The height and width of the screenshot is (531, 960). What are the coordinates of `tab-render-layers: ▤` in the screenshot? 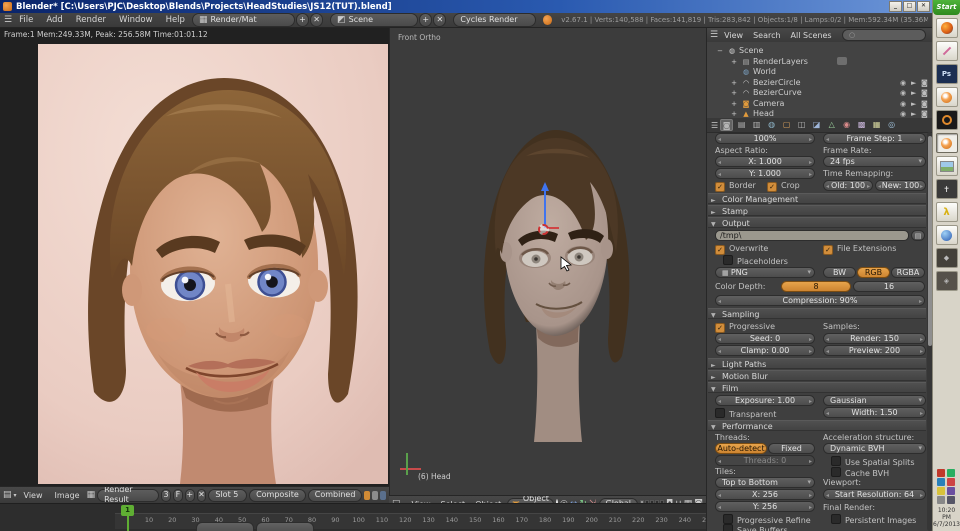 It's located at (741, 125).